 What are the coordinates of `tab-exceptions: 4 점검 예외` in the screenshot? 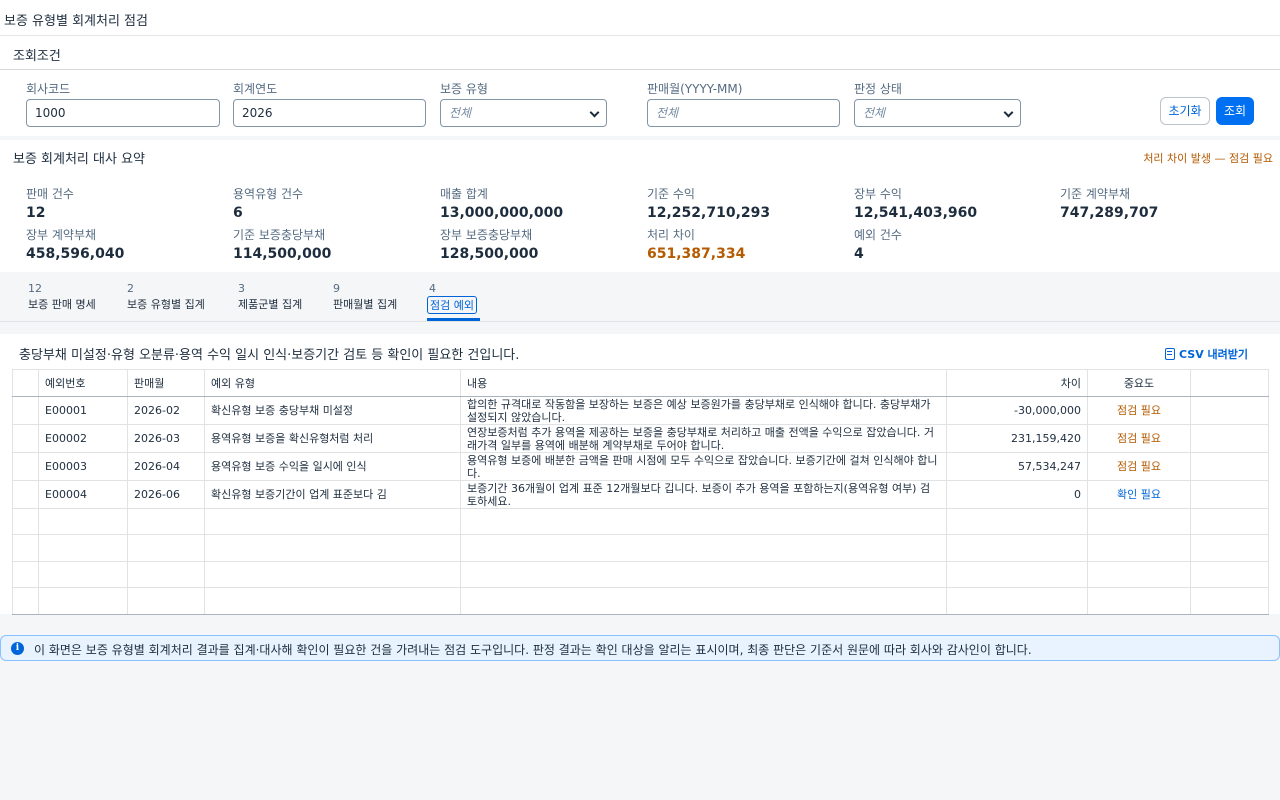 It's located at (452, 298).